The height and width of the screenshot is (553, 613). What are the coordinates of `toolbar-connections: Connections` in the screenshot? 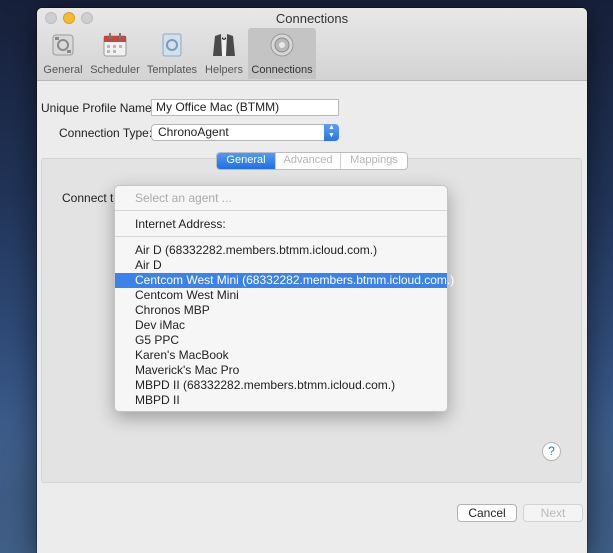 It's located at (282, 53).